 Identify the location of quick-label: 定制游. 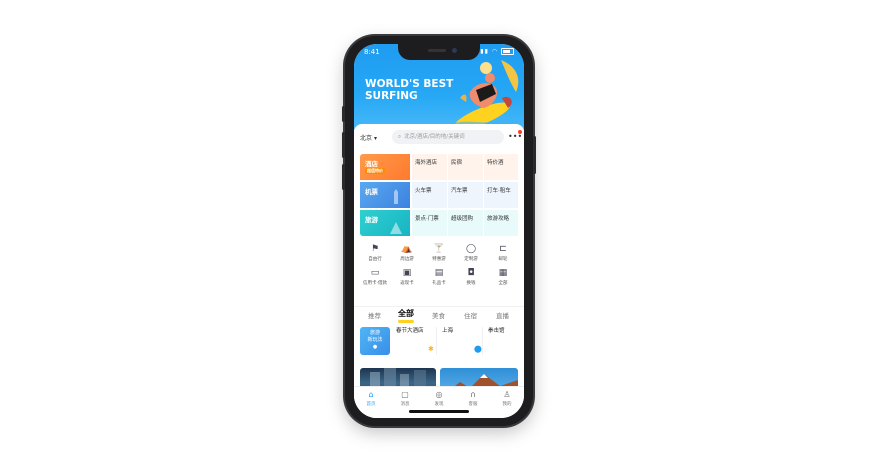
(471, 259).